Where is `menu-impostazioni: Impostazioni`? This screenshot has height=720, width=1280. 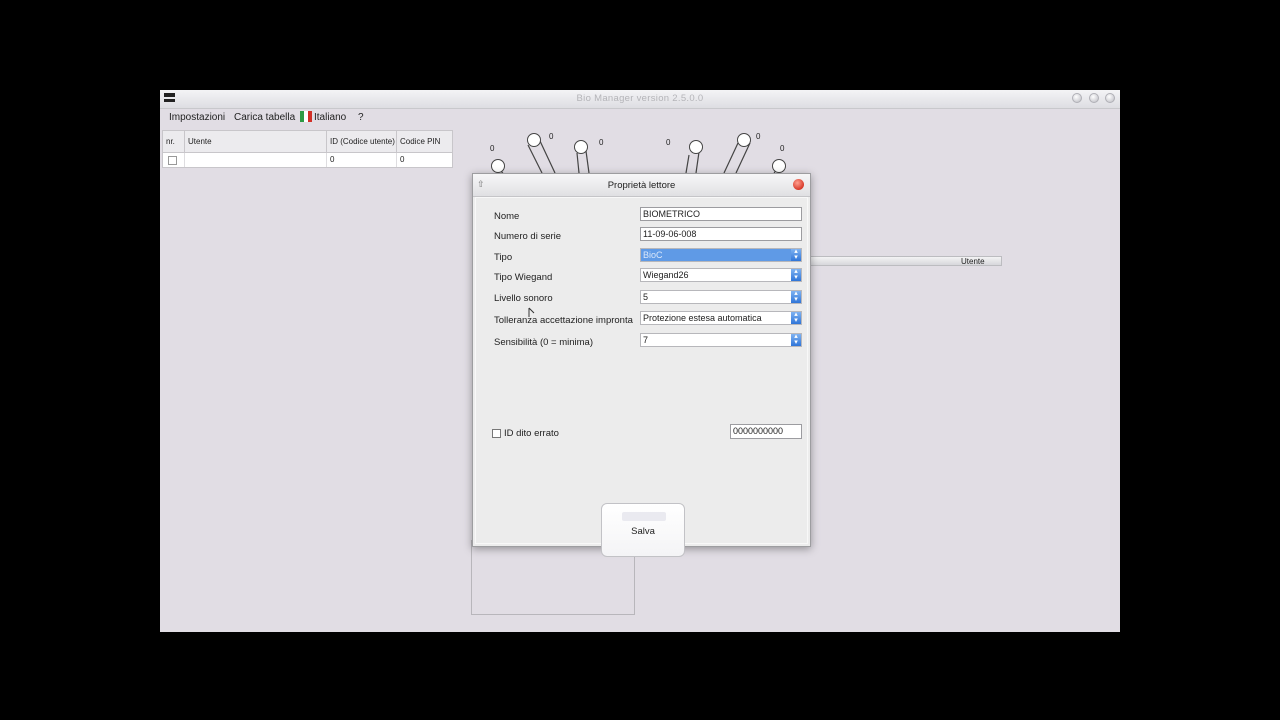
menu-impostazioni: Impostazioni is located at coordinates (197, 117).